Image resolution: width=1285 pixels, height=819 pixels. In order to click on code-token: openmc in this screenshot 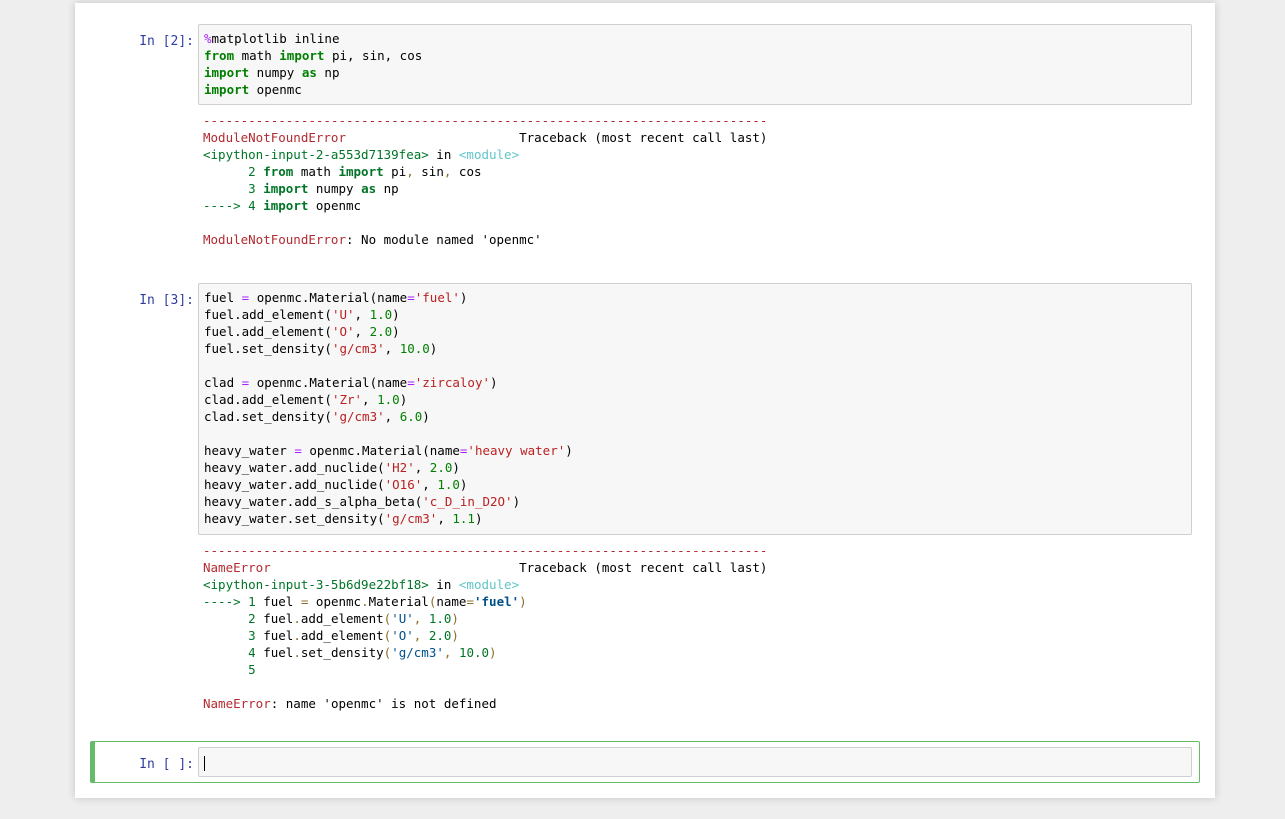, I will do `click(335, 205)`.